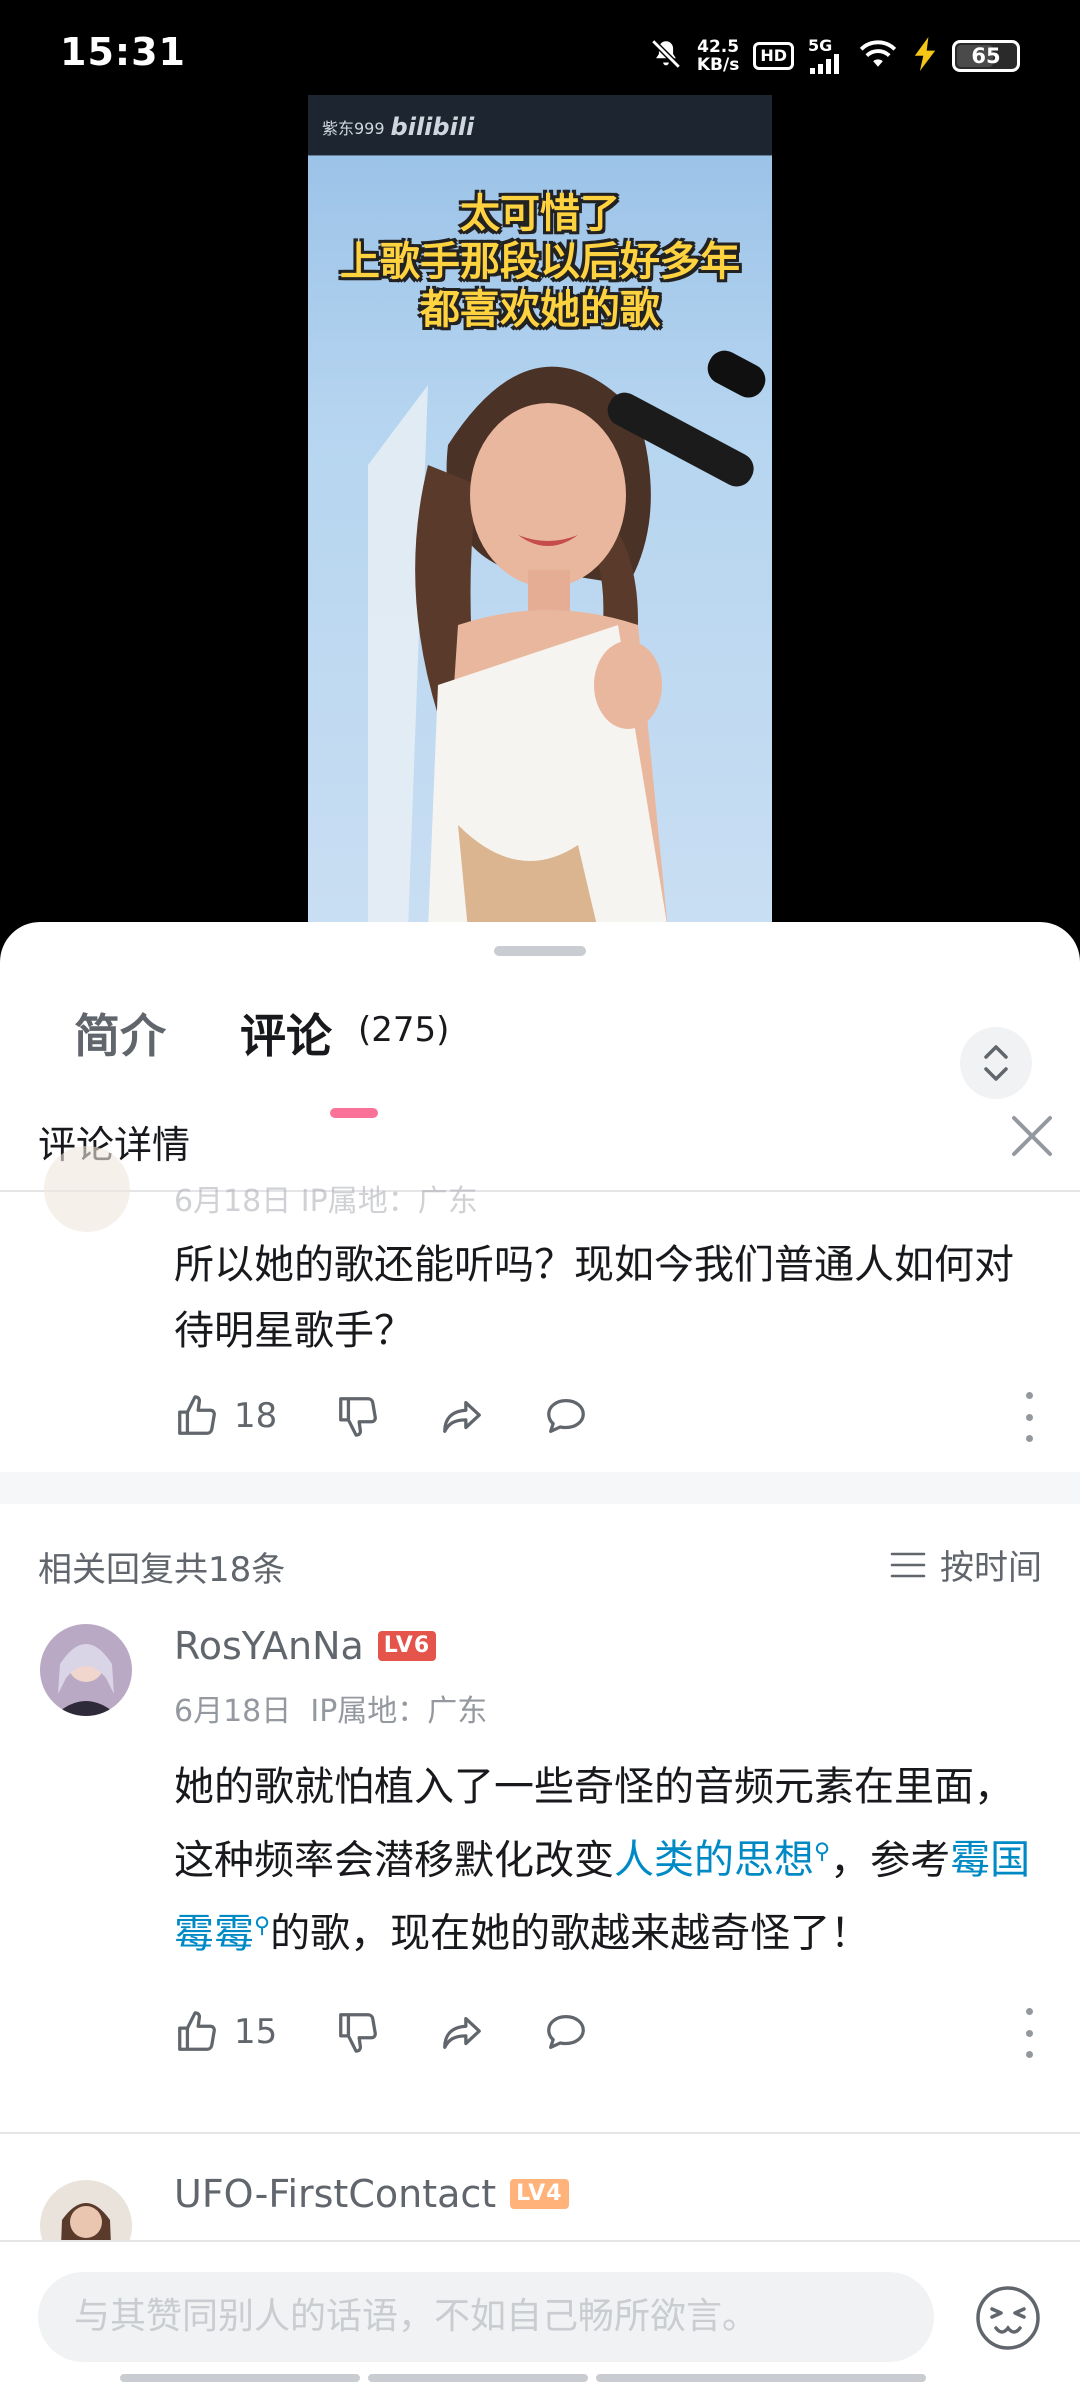 Image resolution: width=1080 pixels, height=2388 pixels. What do you see at coordinates (540, 214) in the screenshot?
I see `caption-line-1: 太可惜了` at bounding box center [540, 214].